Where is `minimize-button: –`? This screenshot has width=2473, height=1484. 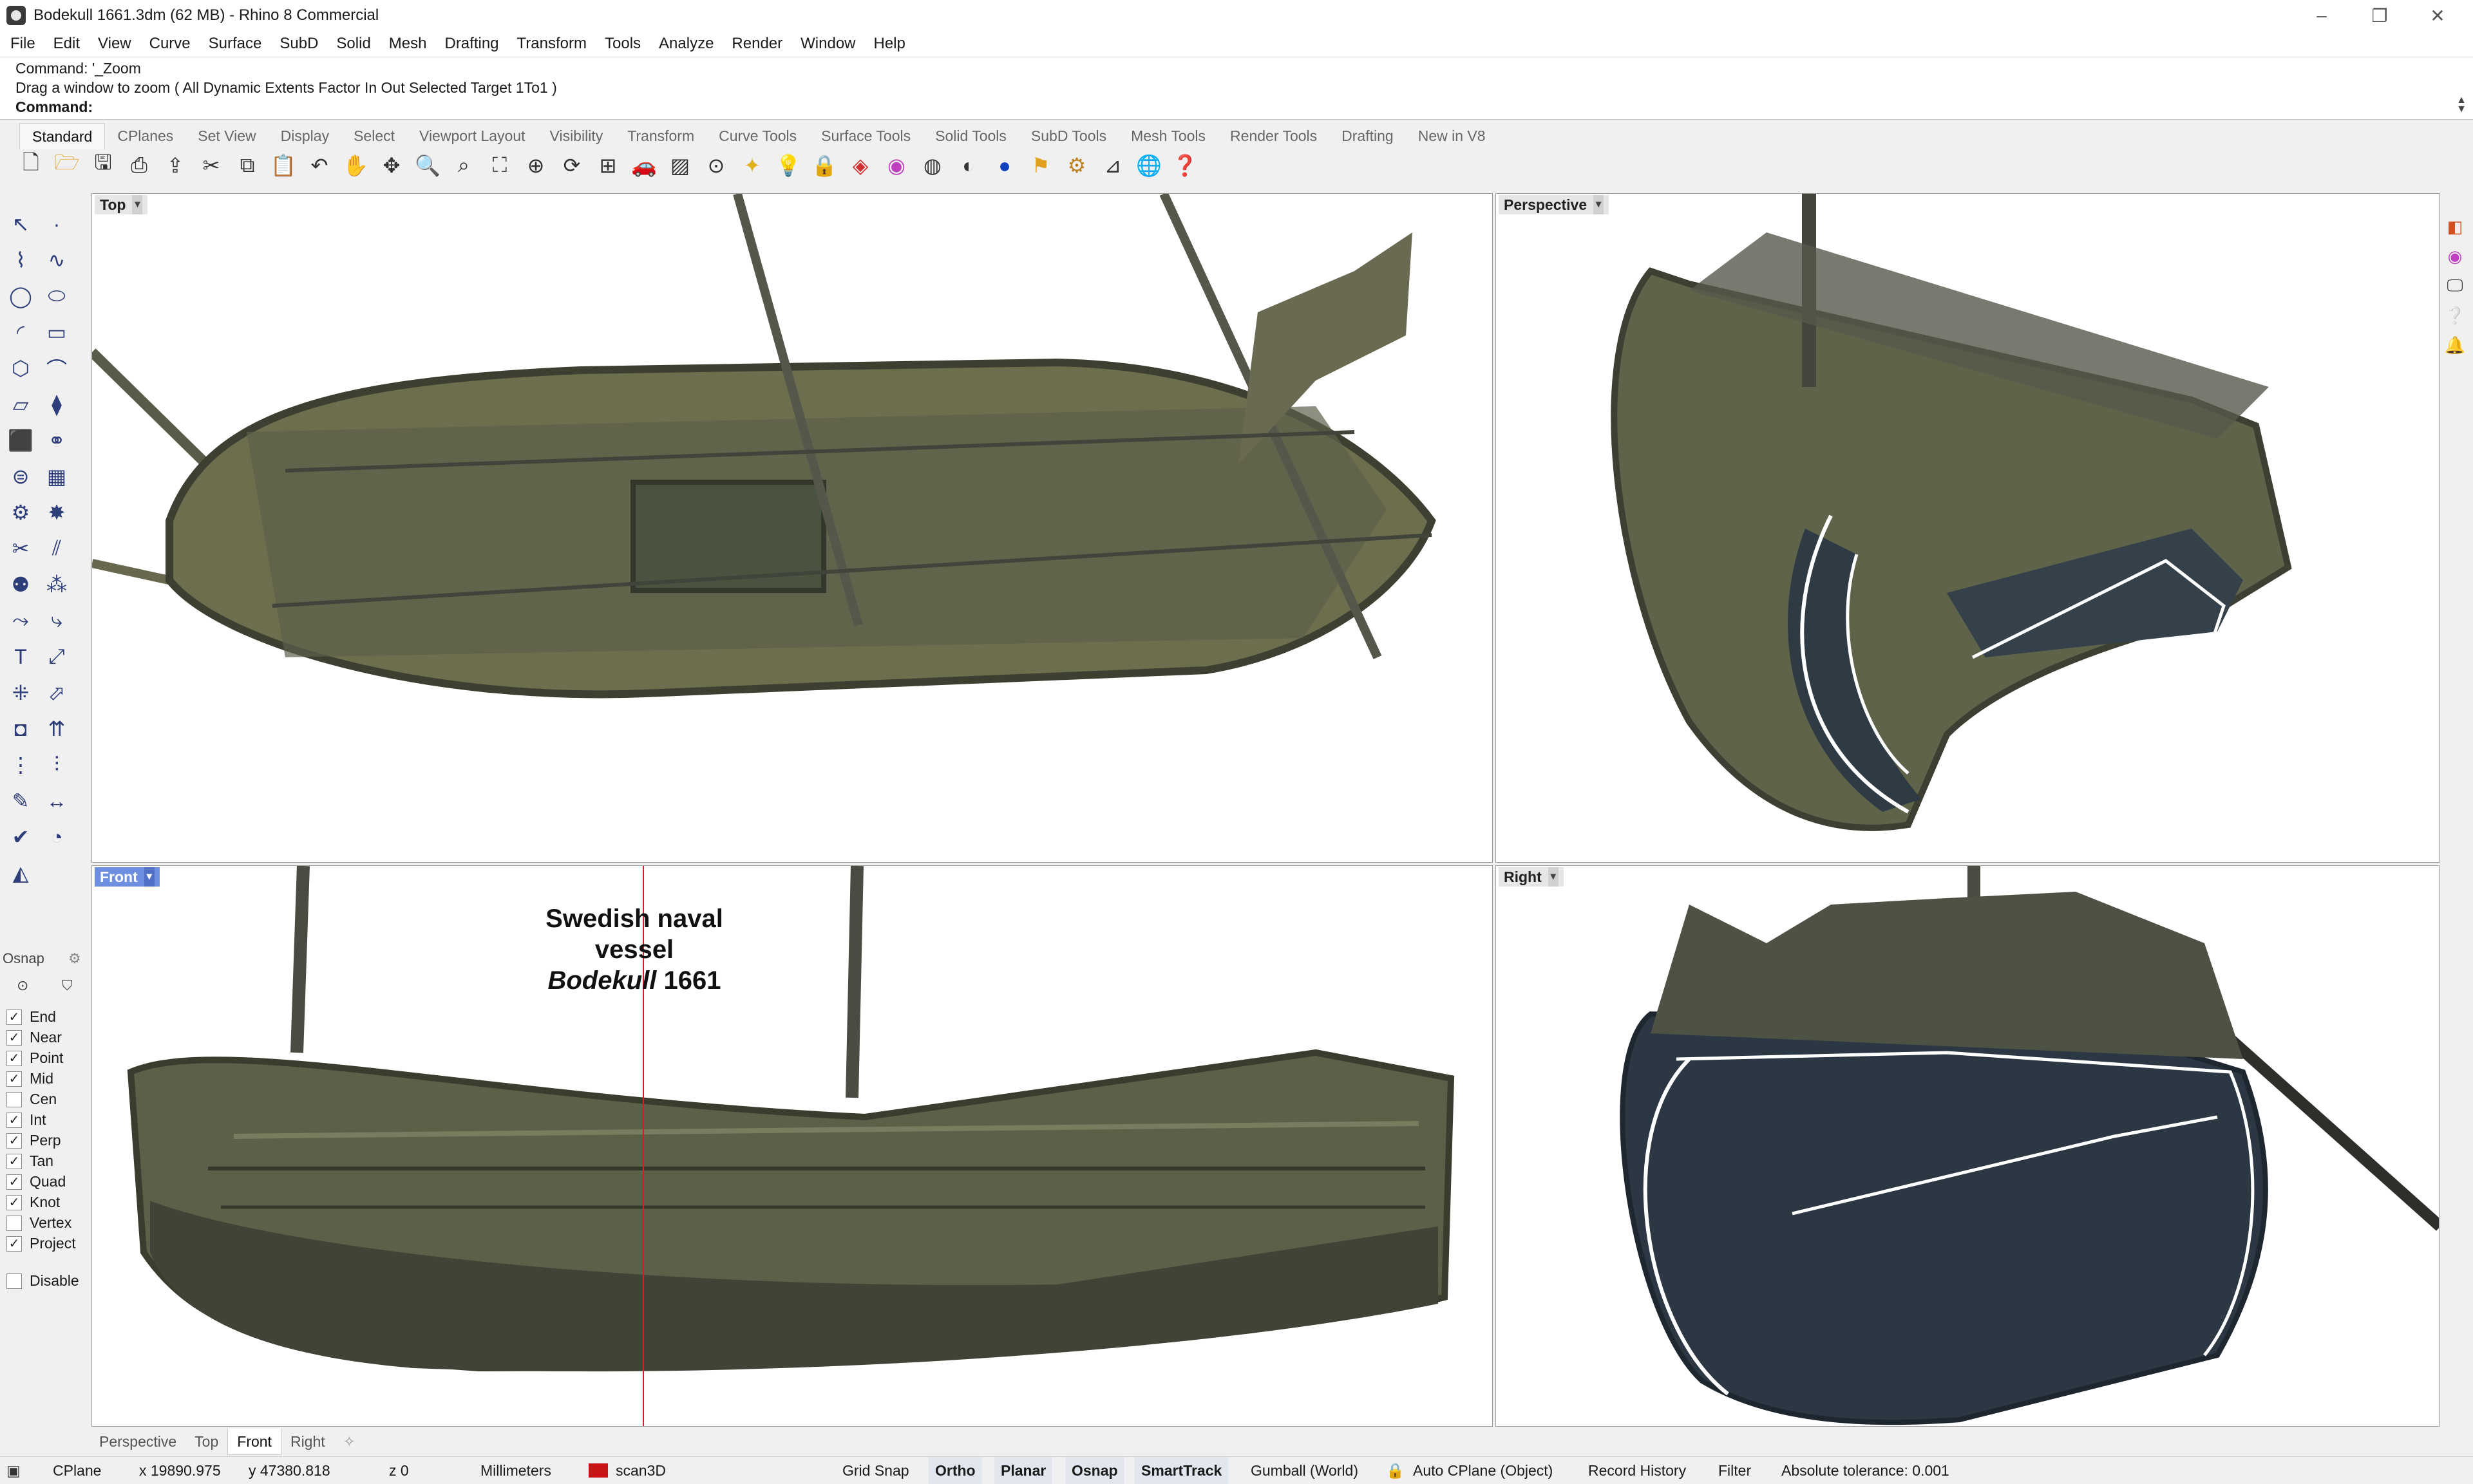 minimize-button: – is located at coordinates (2322, 15).